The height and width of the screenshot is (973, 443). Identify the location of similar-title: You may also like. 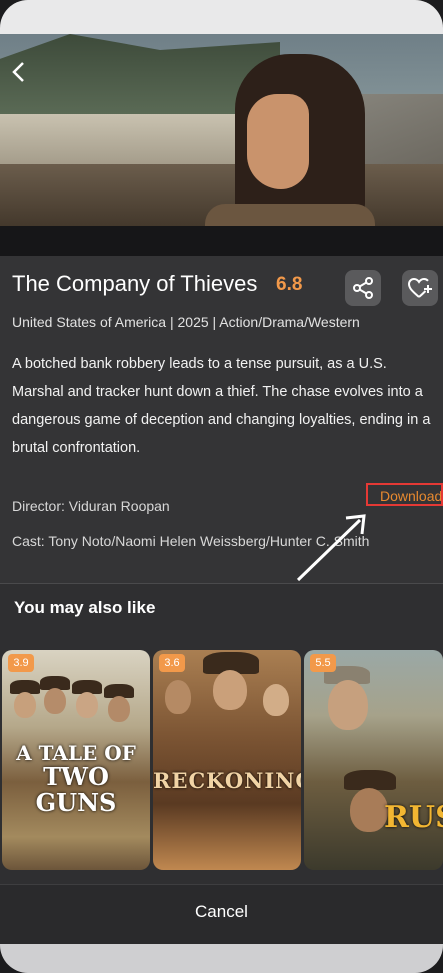
(85, 607).